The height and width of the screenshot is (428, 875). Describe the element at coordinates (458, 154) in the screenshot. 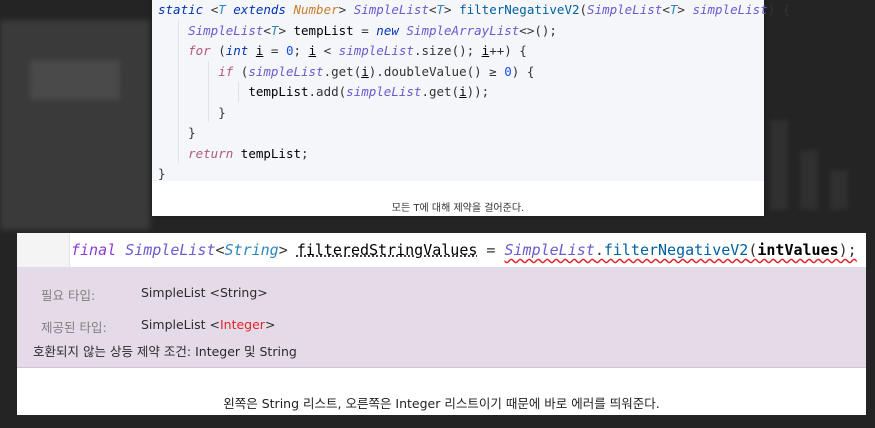

I see `code-line-8: return tempList;` at that location.